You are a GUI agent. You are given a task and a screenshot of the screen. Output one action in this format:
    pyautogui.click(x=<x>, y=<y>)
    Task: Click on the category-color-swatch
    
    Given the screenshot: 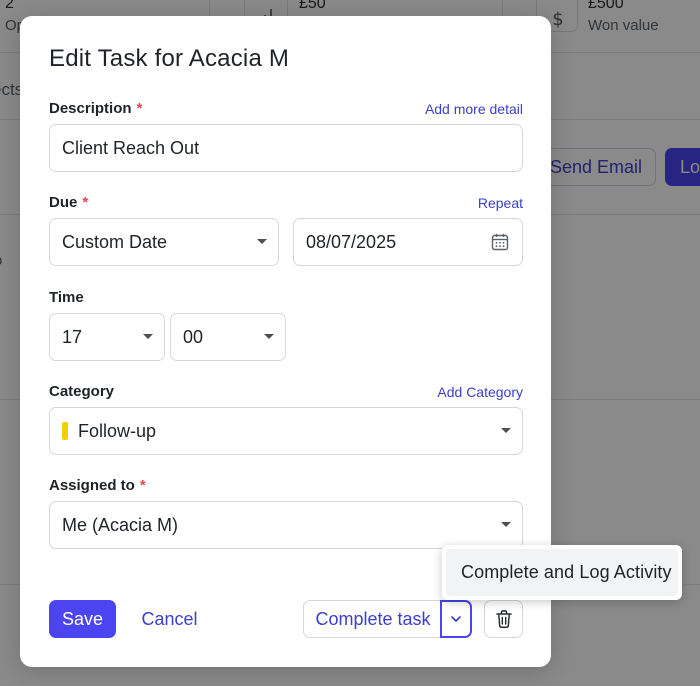 What is the action you would take?
    pyautogui.click(x=65, y=431)
    